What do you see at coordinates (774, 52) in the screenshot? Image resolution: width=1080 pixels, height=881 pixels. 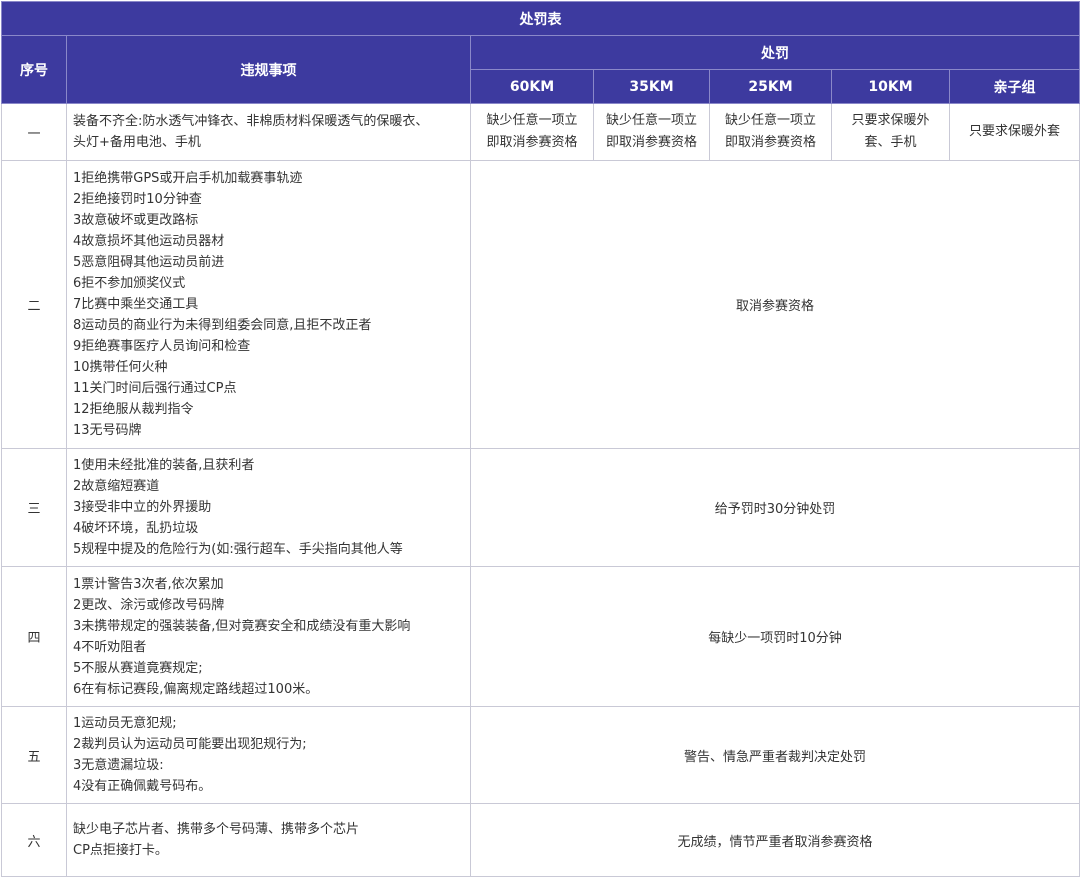 I see `header-penalty: 处罚` at bounding box center [774, 52].